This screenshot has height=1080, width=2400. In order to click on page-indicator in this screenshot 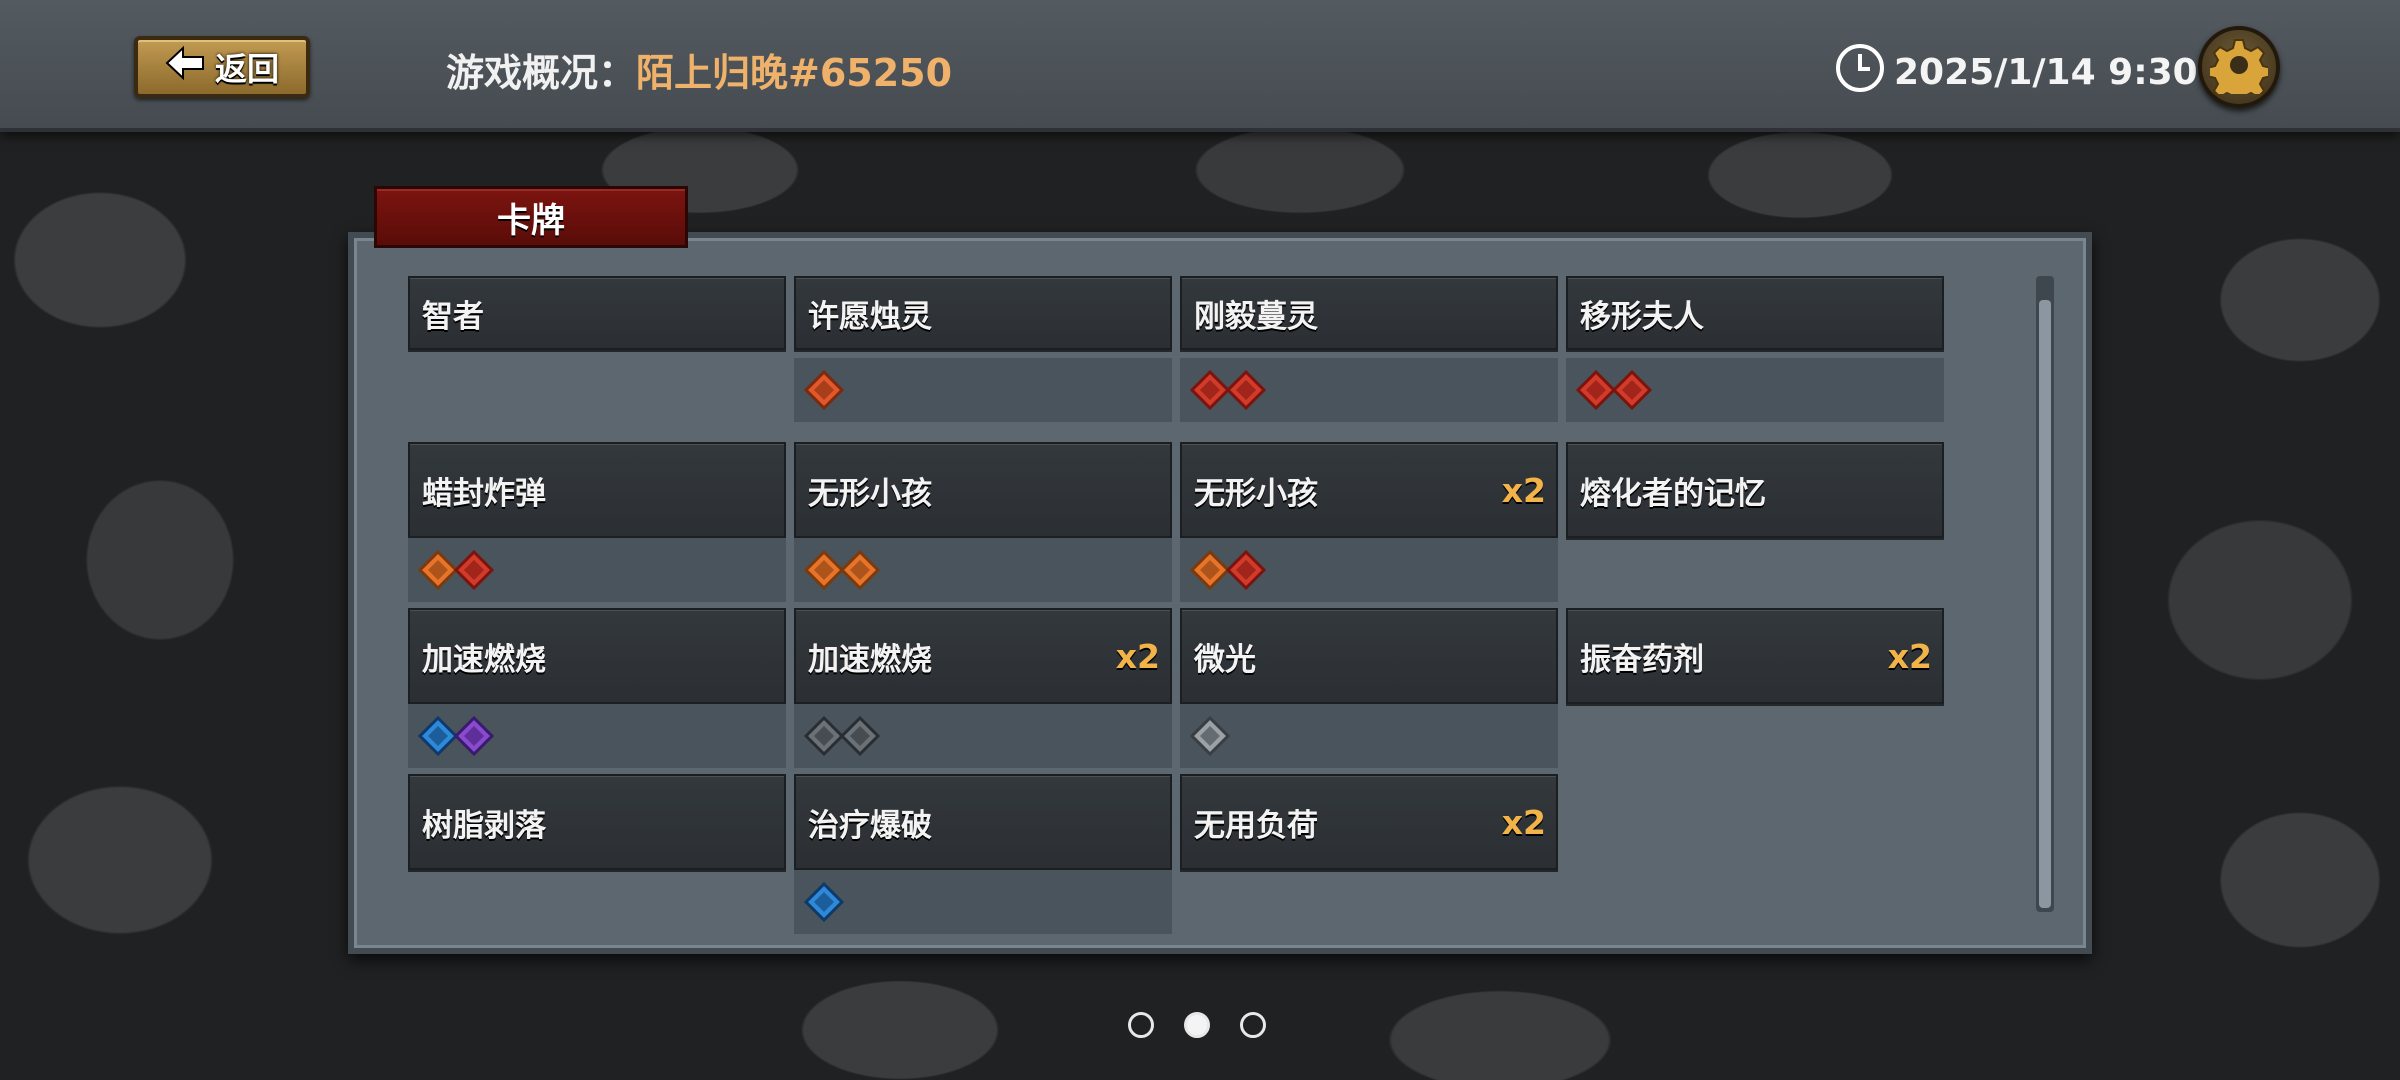, I will do `click(1197, 1025)`.